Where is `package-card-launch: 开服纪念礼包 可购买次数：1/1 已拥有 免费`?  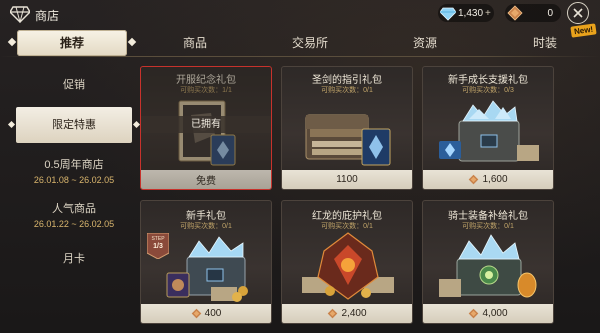
package-card-launch: 开服纪念礼包 可购买次数：1/1 已拥有 免费 is located at coordinates (206, 128).